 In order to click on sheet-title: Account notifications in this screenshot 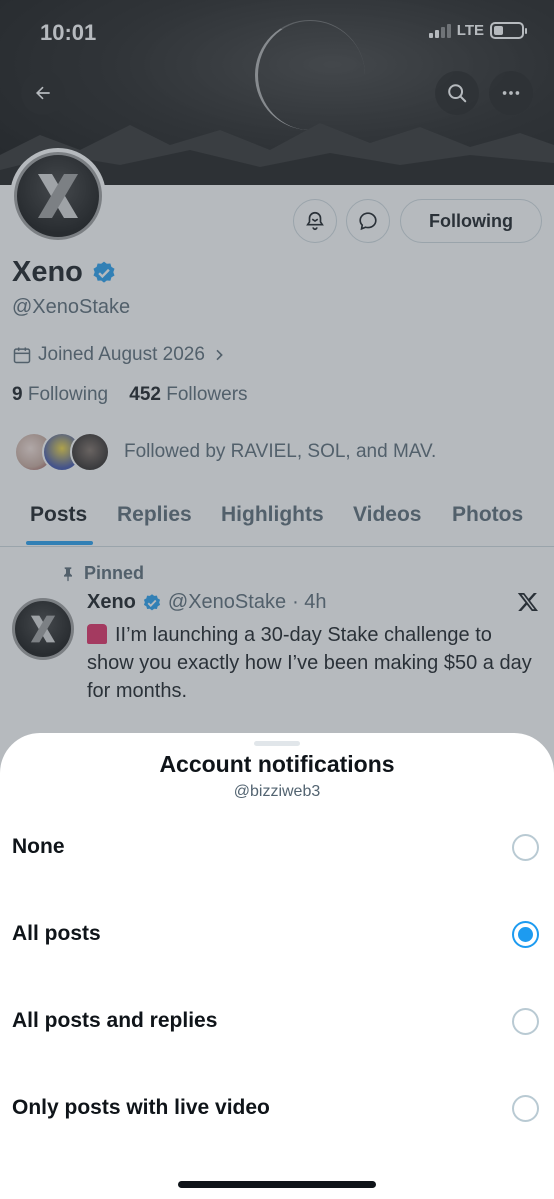, I will do `click(277, 764)`.